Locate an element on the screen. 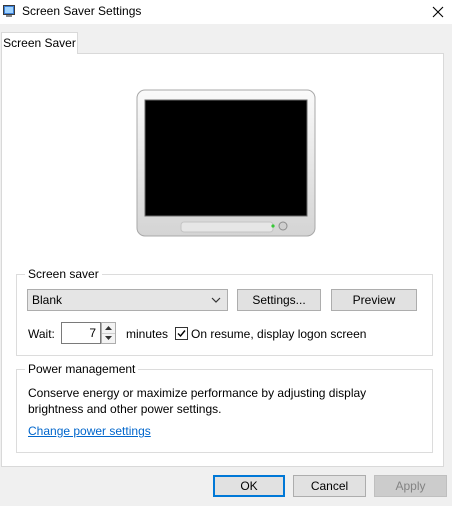 Image resolution: width=452 pixels, height=506 pixels. preview-button: Preview is located at coordinates (374, 300).